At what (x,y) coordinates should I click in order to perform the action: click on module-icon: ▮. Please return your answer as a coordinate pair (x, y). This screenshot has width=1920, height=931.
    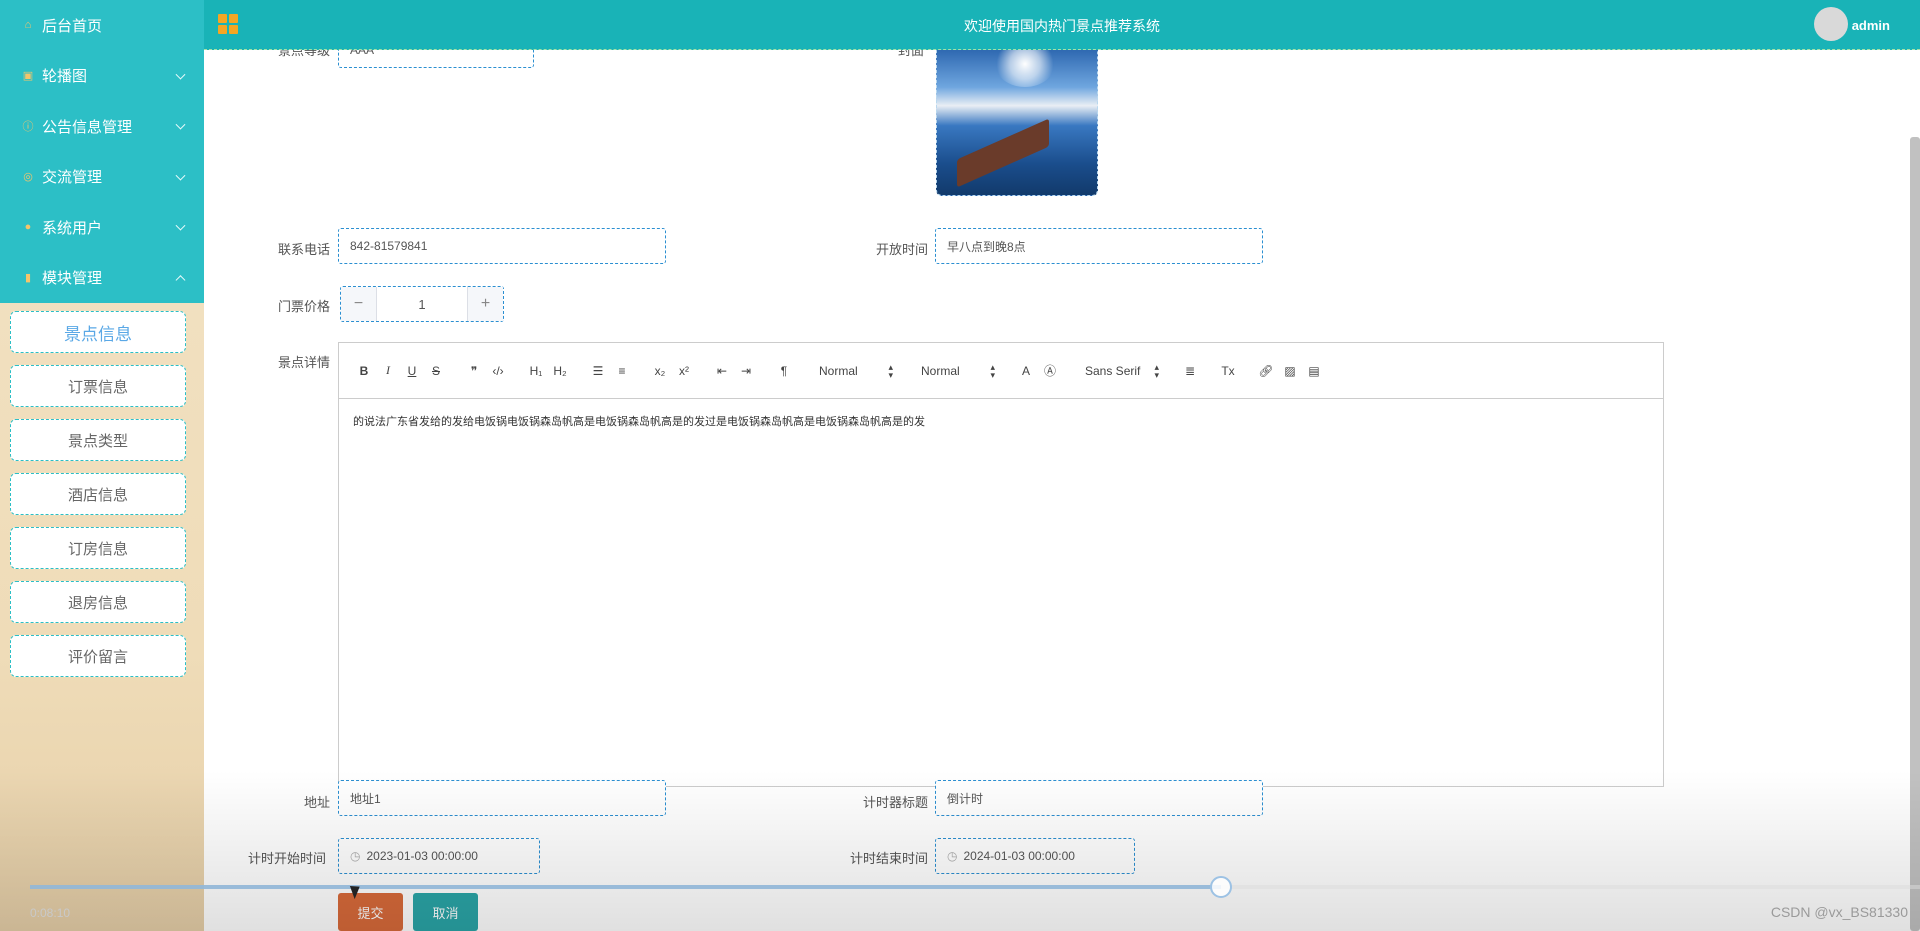
    Looking at the image, I should click on (28, 278).